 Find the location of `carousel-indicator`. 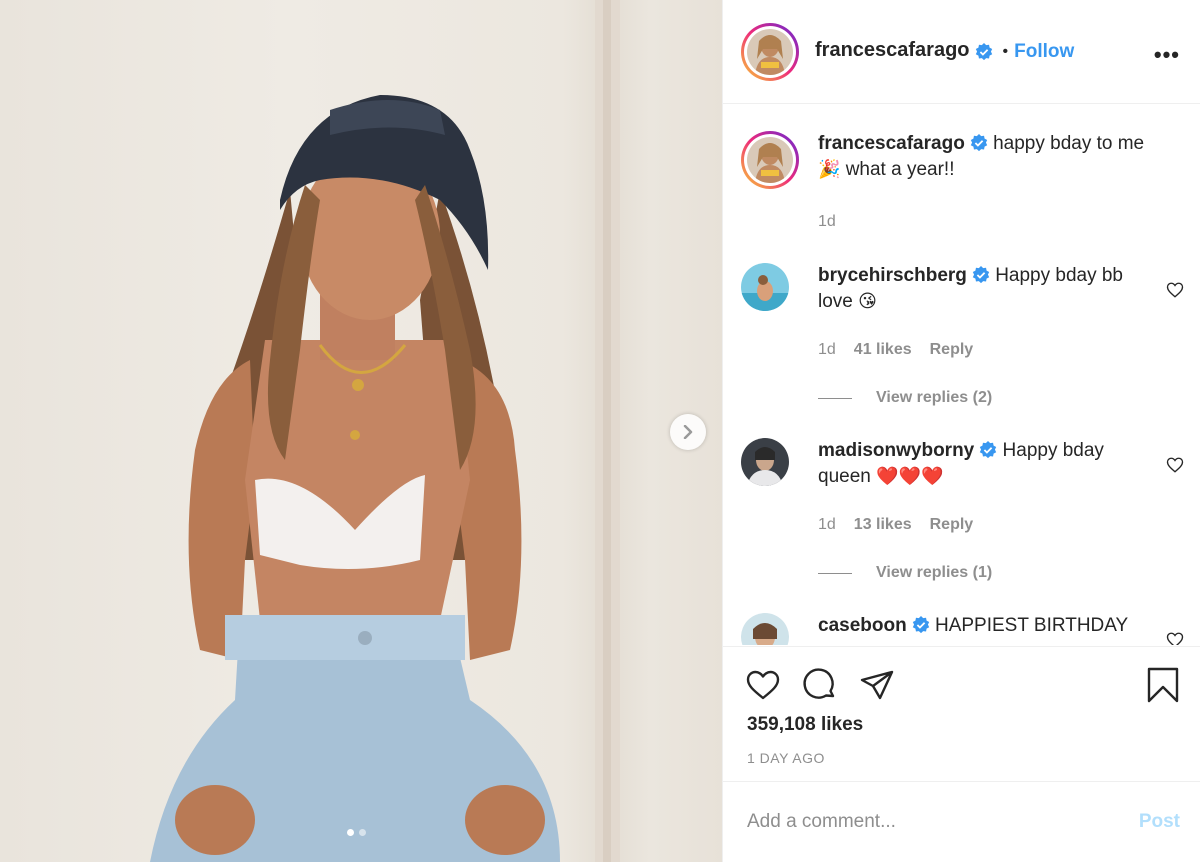

carousel-indicator is located at coordinates (356, 832).